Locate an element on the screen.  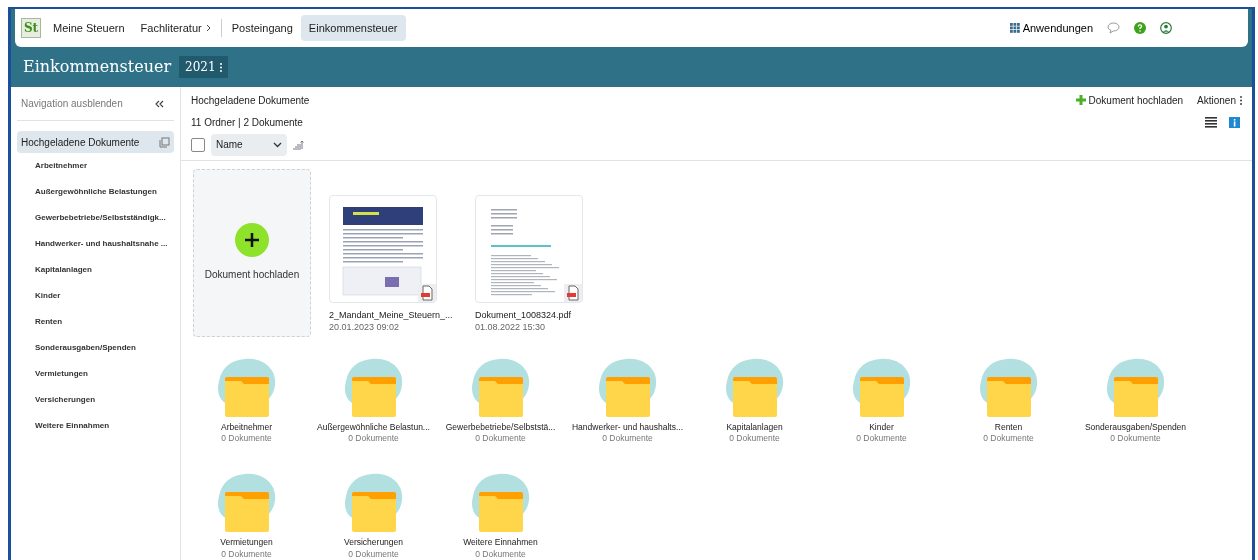
actions-menu-button: Aktionen is located at coordinates (1219, 100).